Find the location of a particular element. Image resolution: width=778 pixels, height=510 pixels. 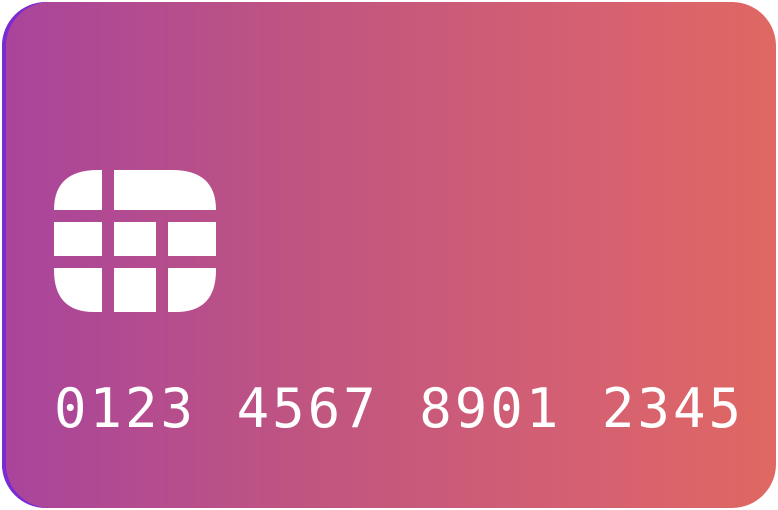

card-number-group-4: 2345 is located at coordinates (672, 408).